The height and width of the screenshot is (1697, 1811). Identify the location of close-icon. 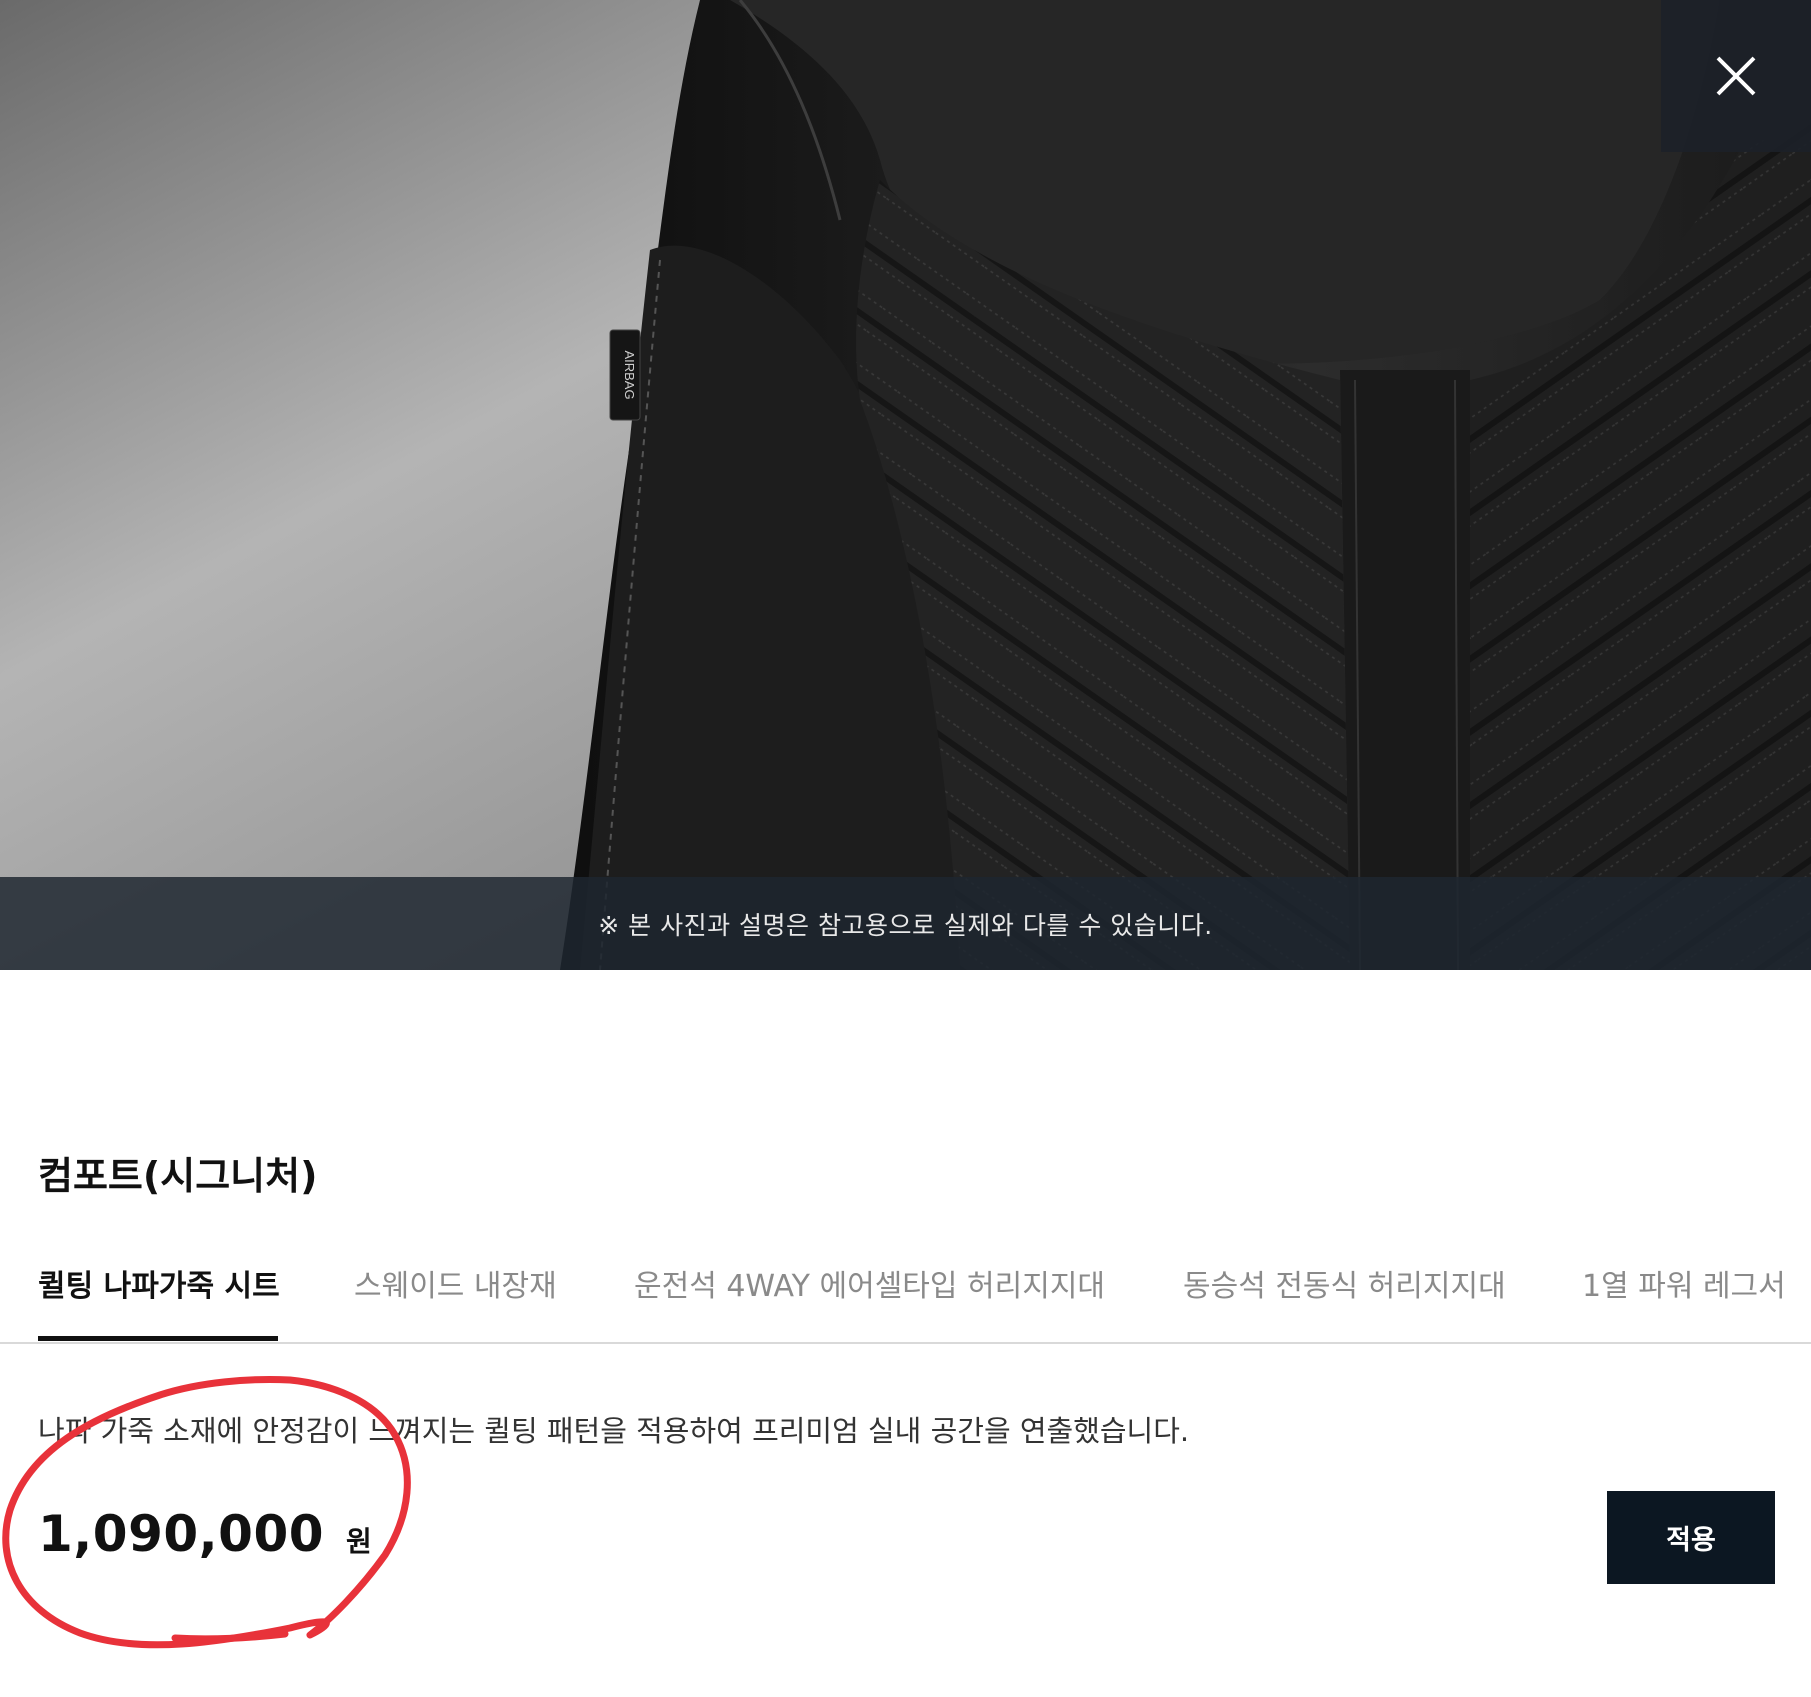
(1736, 76).